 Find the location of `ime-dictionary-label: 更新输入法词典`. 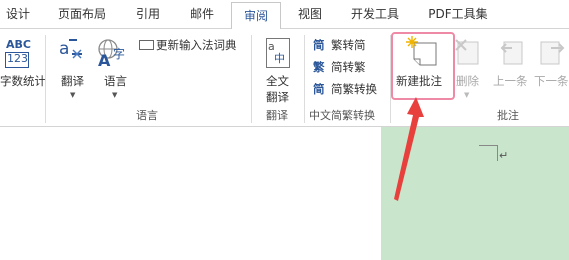

ime-dictionary-label: 更新输入法词典 is located at coordinates (196, 45).